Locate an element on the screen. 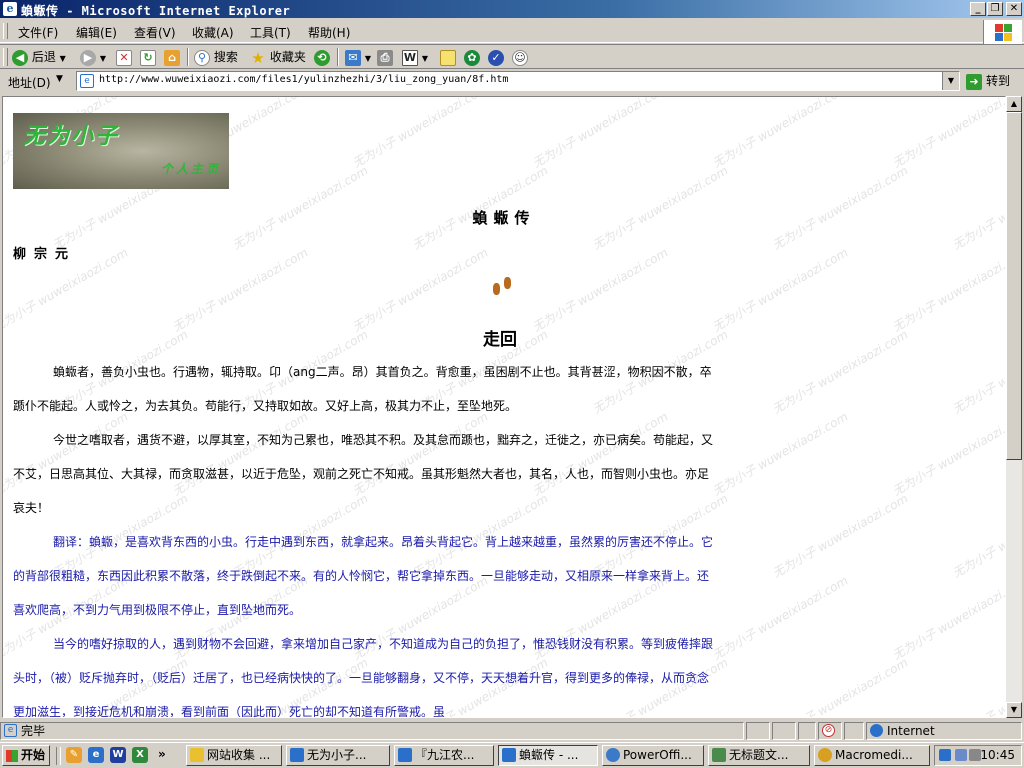  msn-button: ✓ is located at coordinates (496, 57).